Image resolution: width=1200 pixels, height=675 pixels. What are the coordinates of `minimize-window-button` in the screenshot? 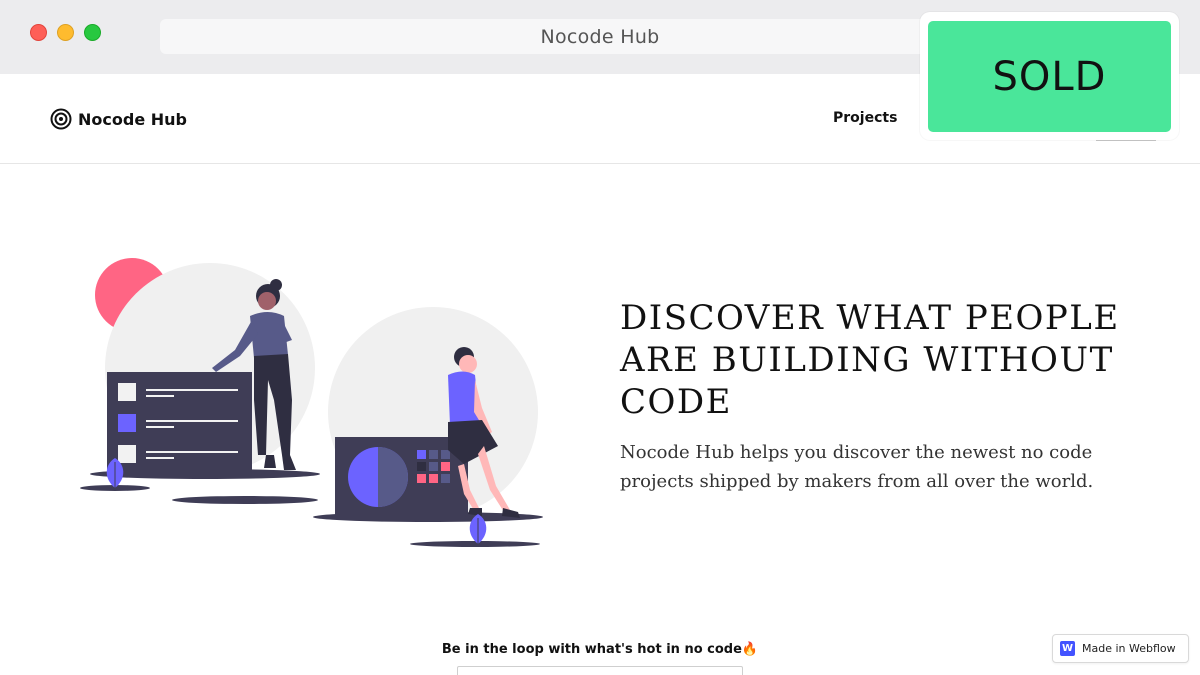 It's located at (65, 32).